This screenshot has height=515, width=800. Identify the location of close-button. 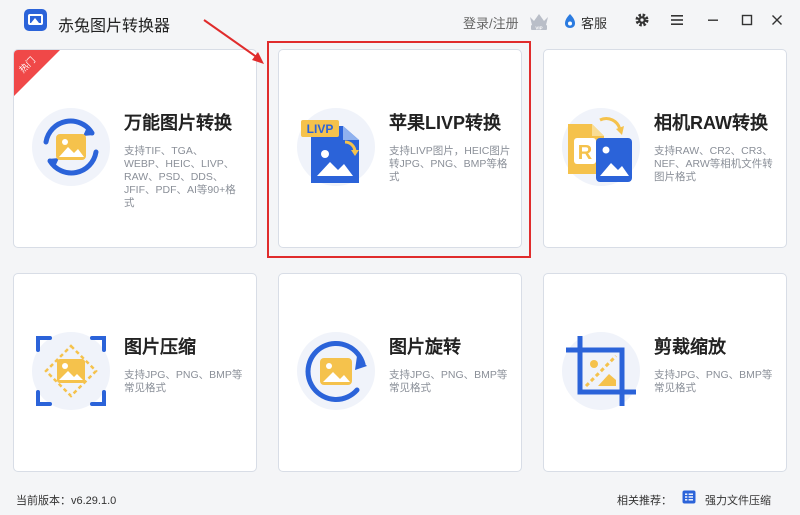
(777, 20).